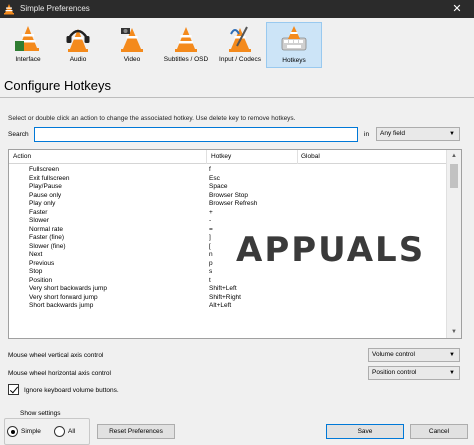 The height and width of the screenshot is (445, 474). What do you see at coordinates (294, 38) in the screenshot?
I see `hotkeys-cone-icon` at bounding box center [294, 38].